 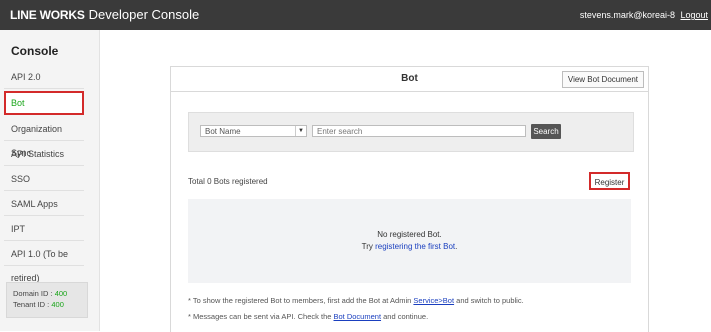 What do you see at coordinates (32, 304) in the screenshot?
I see `tenant-id-label: Tenant ID :` at bounding box center [32, 304].